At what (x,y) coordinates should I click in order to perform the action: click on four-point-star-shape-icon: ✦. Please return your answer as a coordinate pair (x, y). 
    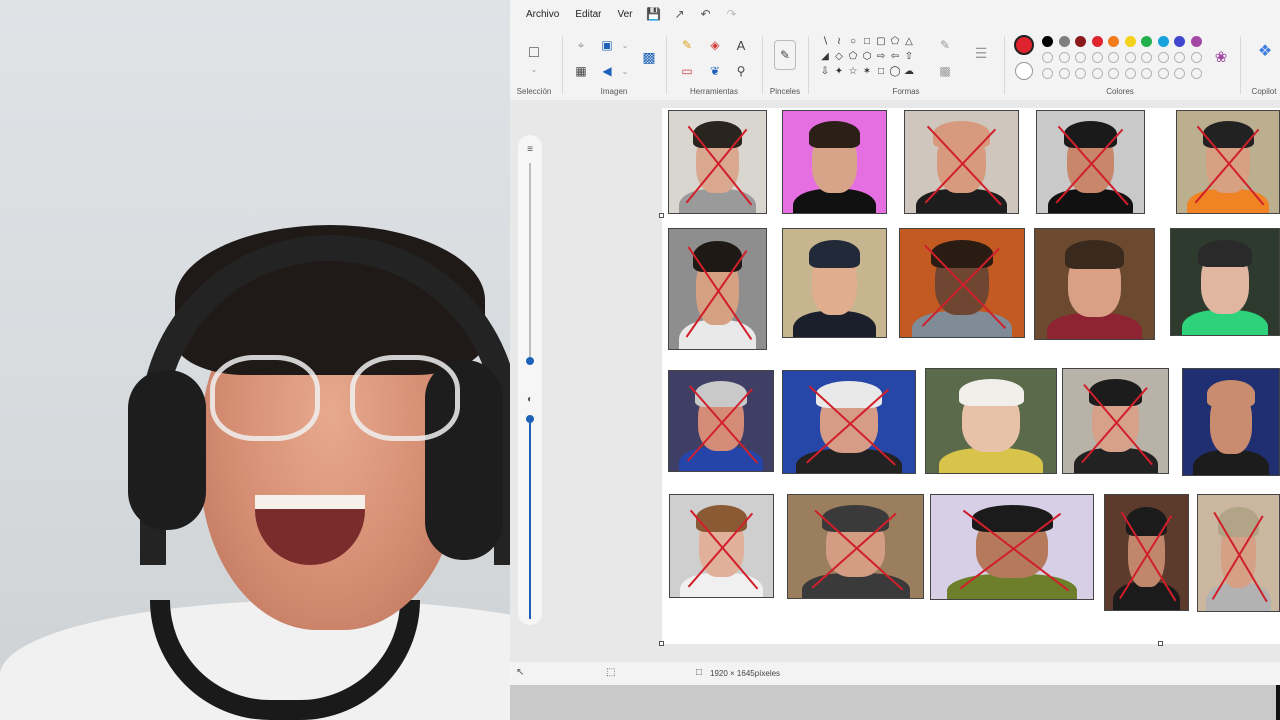
    Looking at the image, I should click on (839, 71).